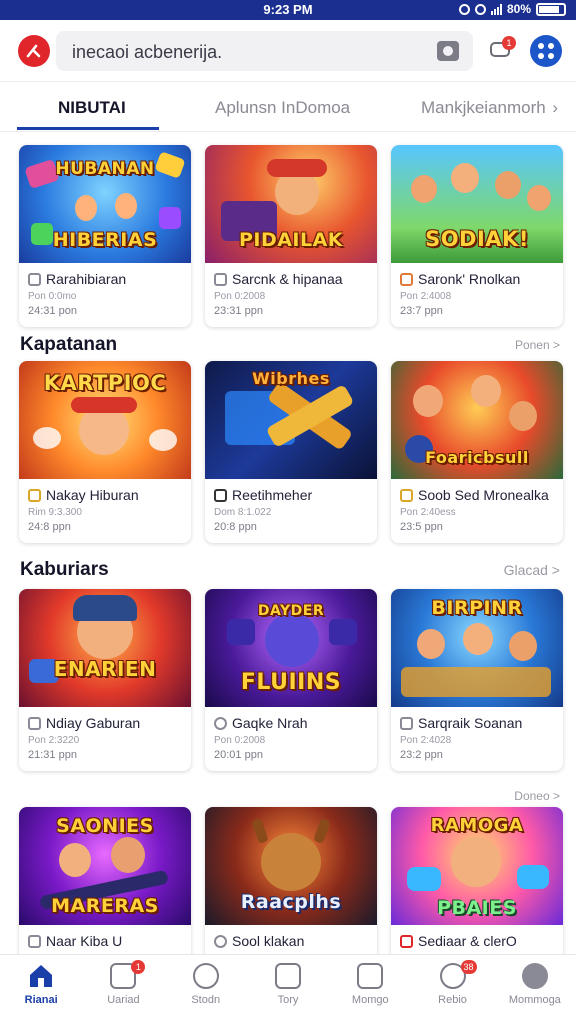 The image size is (576, 1024). What do you see at coordinates (92, 108) in the screenshot?
I see `tab-0: NIBUTAI` at bounding box center [92, 108].